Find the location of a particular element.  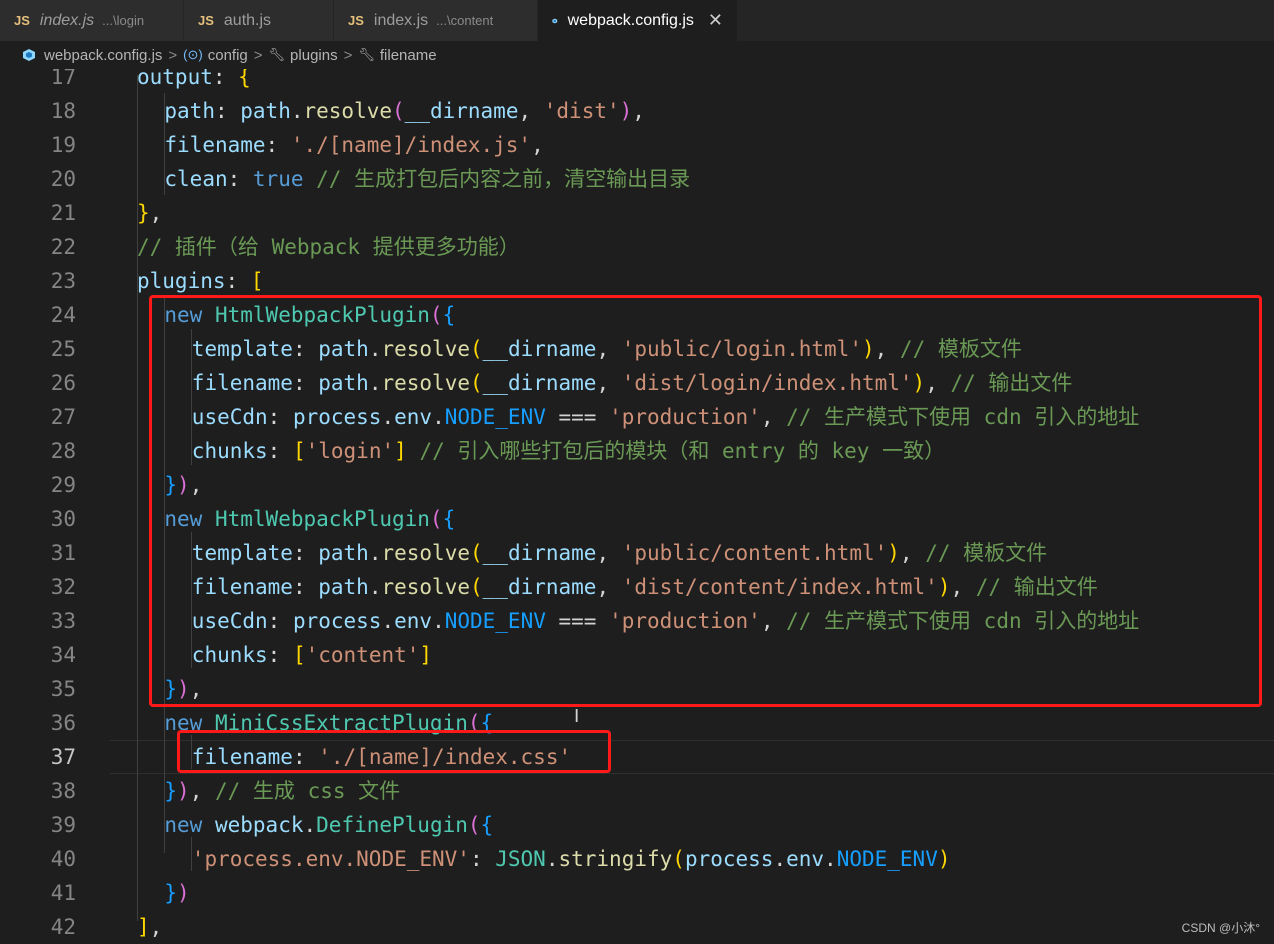

code-text: path: path.resolve(__dirname, 'dist'), is located at coordinates (404, 111).